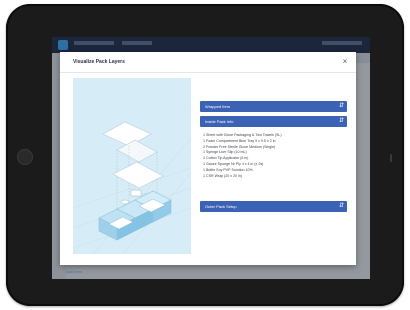 Image resolution: width=410 pixels, height=310 pixels. Describe the element at coordinates (273, 121) in the screenshot. I see `accordion-inside-pack-info: Inside Pack Info ⇵` at that location.